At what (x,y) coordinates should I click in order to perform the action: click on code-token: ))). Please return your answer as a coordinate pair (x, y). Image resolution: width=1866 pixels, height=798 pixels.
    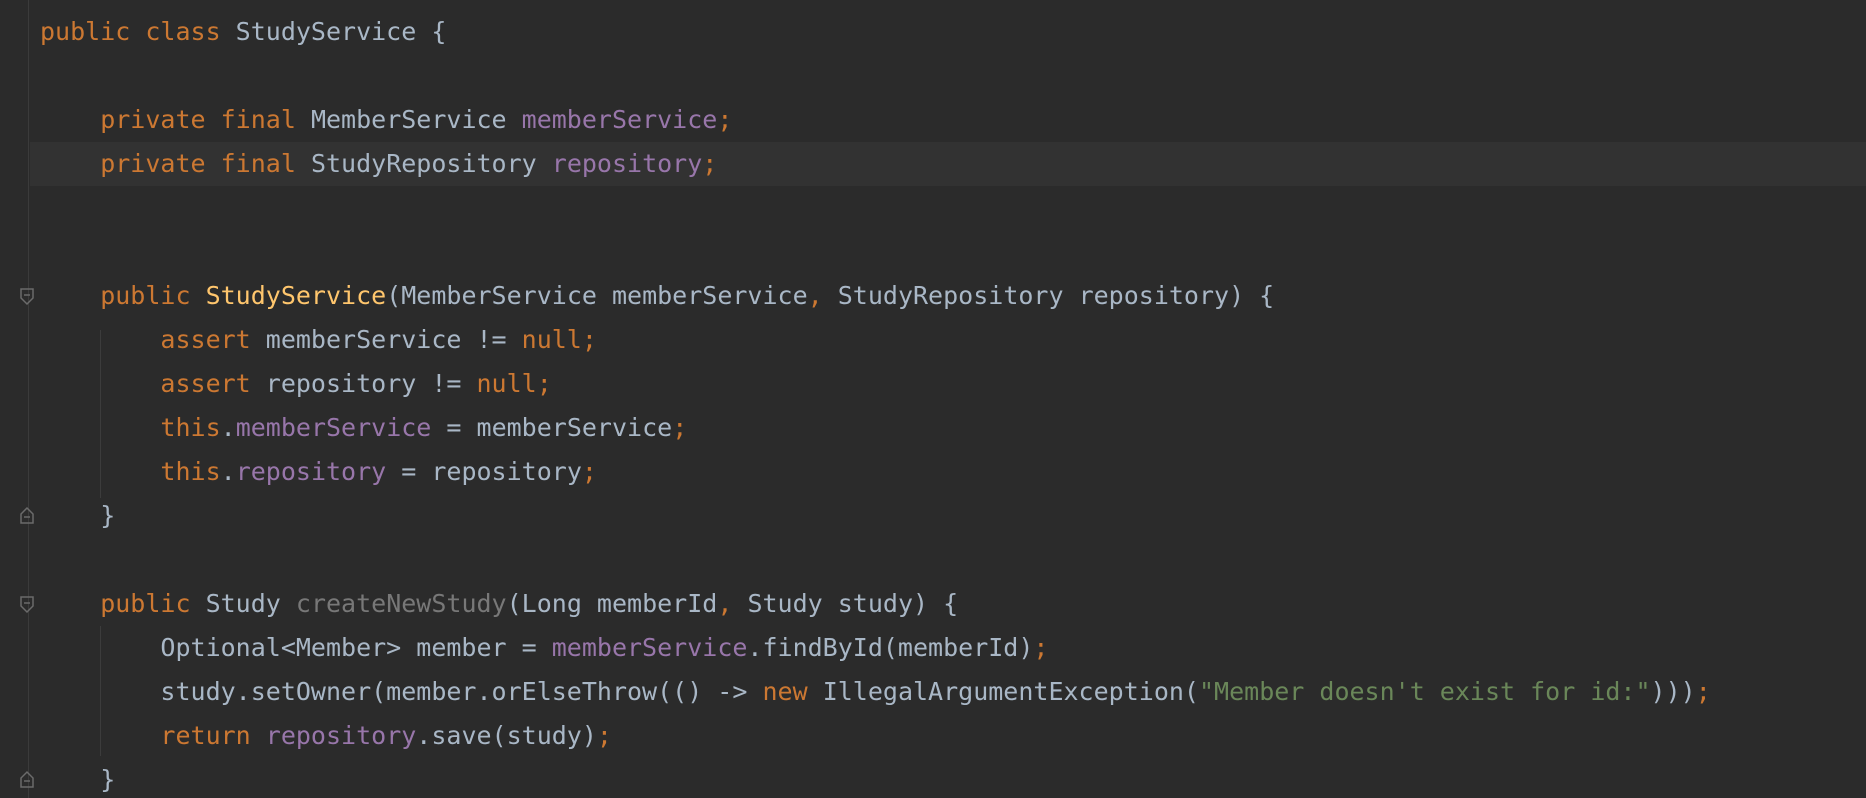
    Looking at the image, I should click on (1673, 691).